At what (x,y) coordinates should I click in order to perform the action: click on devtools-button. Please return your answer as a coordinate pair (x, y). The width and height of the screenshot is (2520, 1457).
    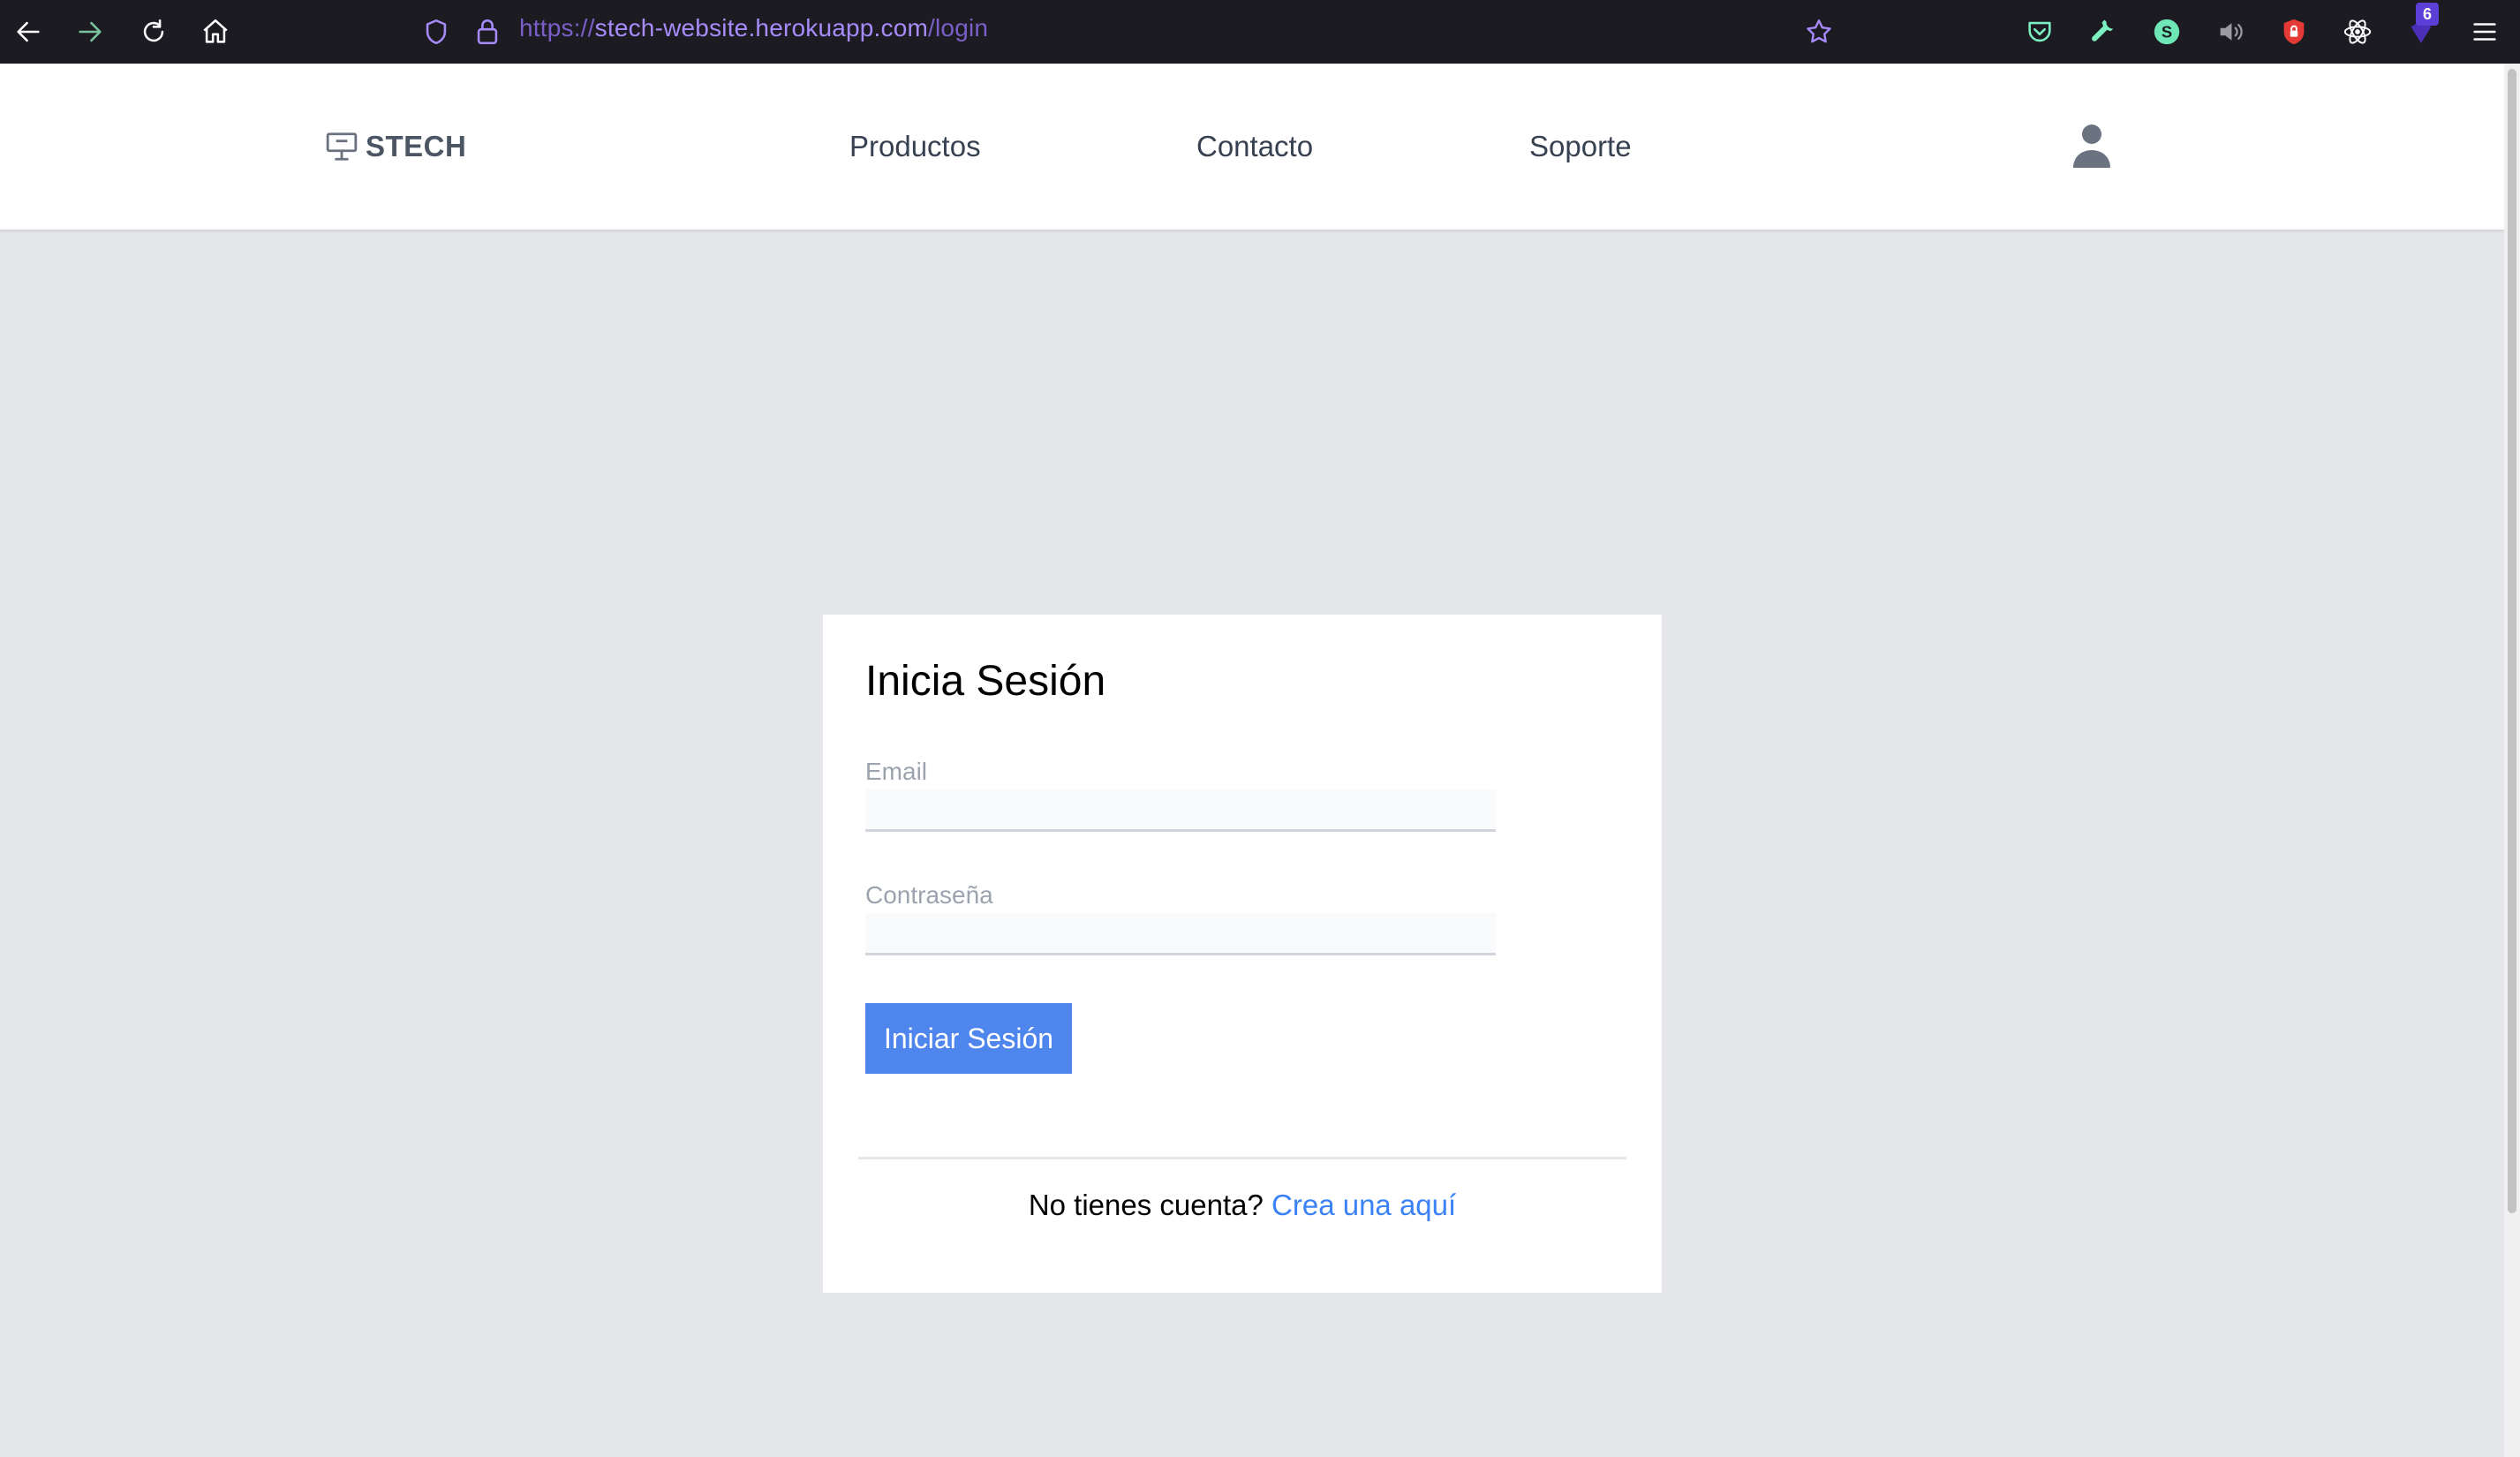
    Looking at the image, I should click on (2103, 32).